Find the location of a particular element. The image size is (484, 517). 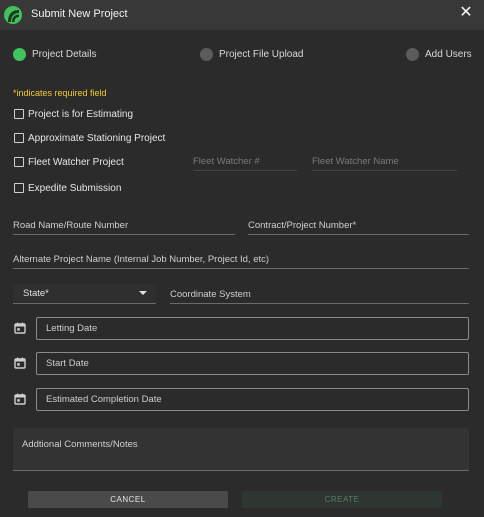

caret-down-icon is located at coordinates (143, 293).